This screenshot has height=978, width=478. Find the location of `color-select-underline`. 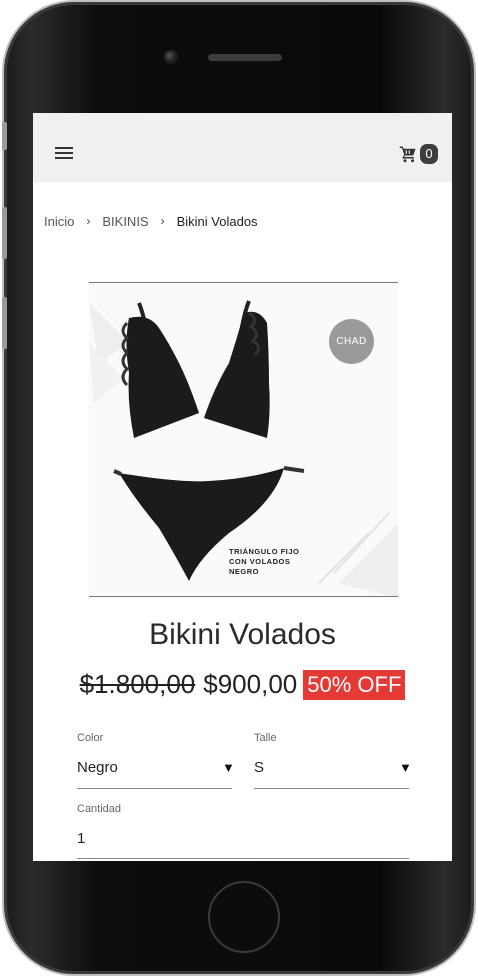

color-select-underline is located at coordinates (154, 788).